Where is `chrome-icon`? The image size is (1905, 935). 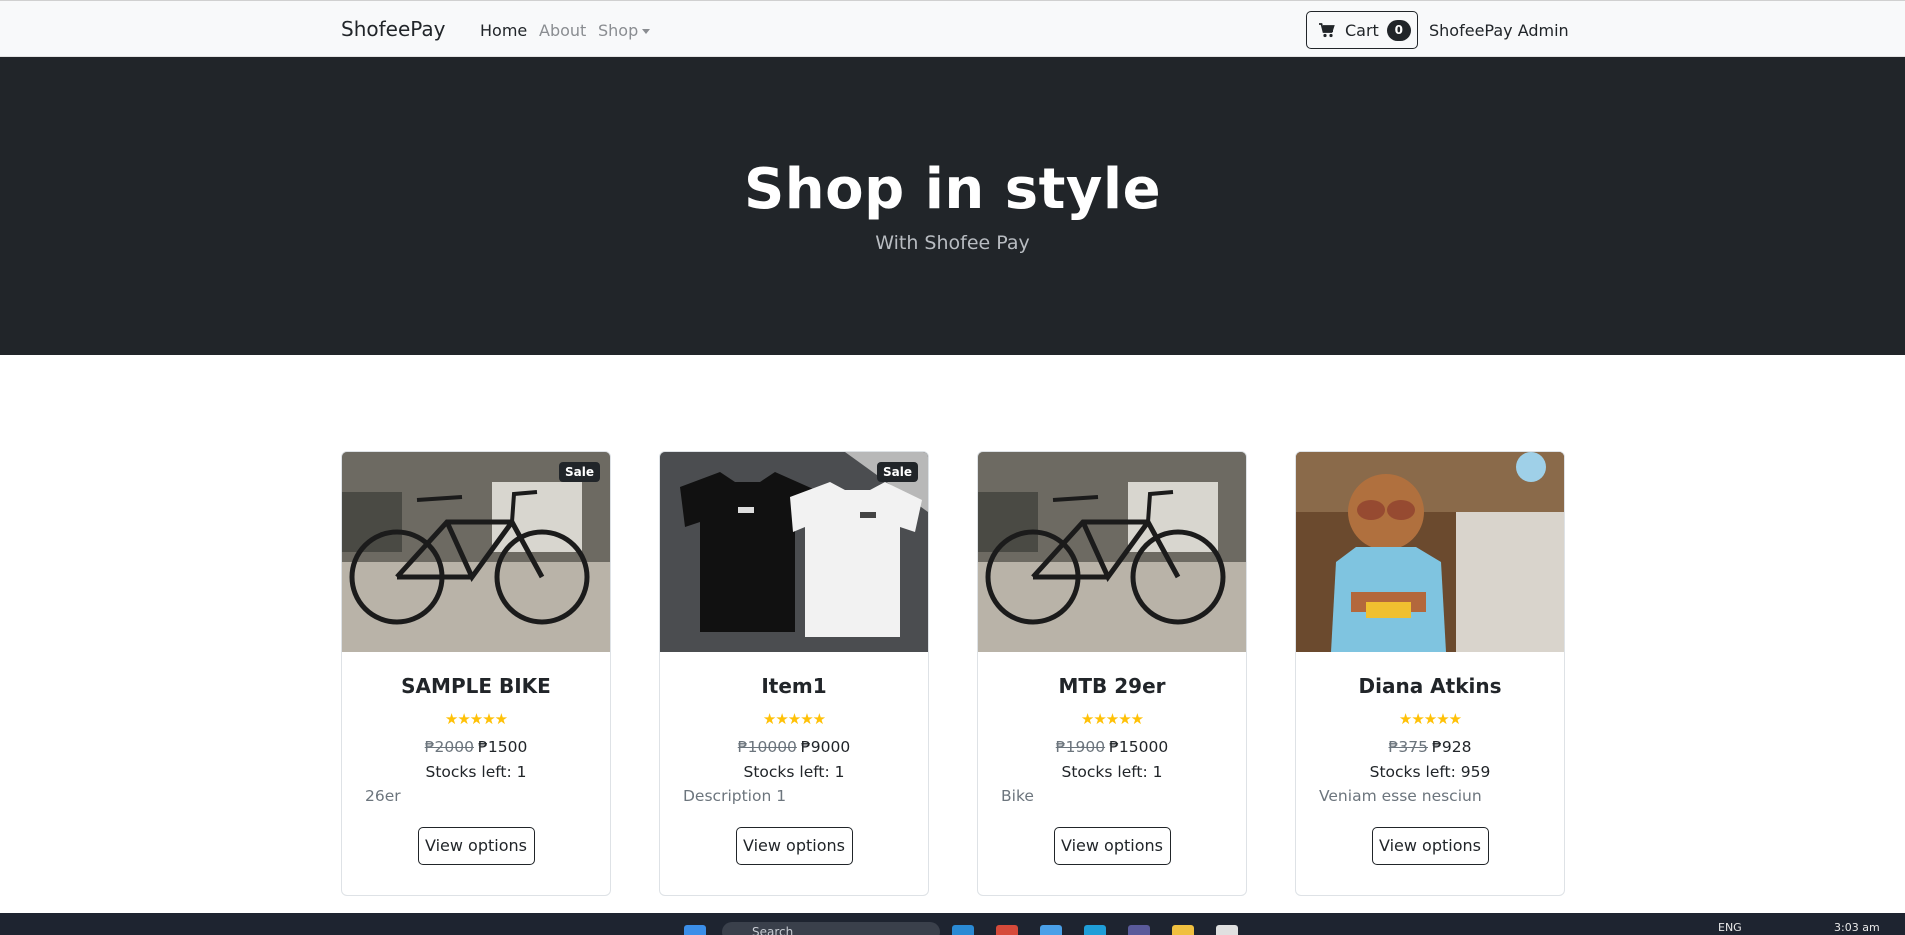
chrome-icon is located at coordinates (1007, 930).